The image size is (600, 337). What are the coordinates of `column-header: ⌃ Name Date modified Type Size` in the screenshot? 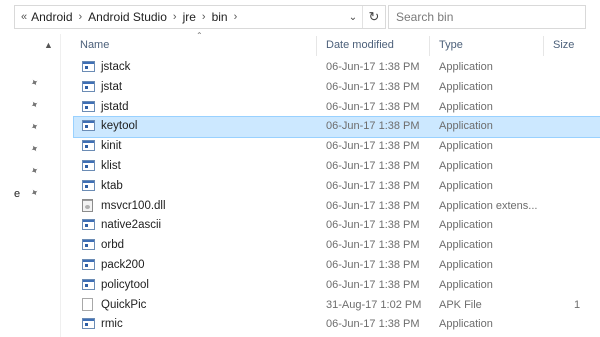 It's located at (331, 43).